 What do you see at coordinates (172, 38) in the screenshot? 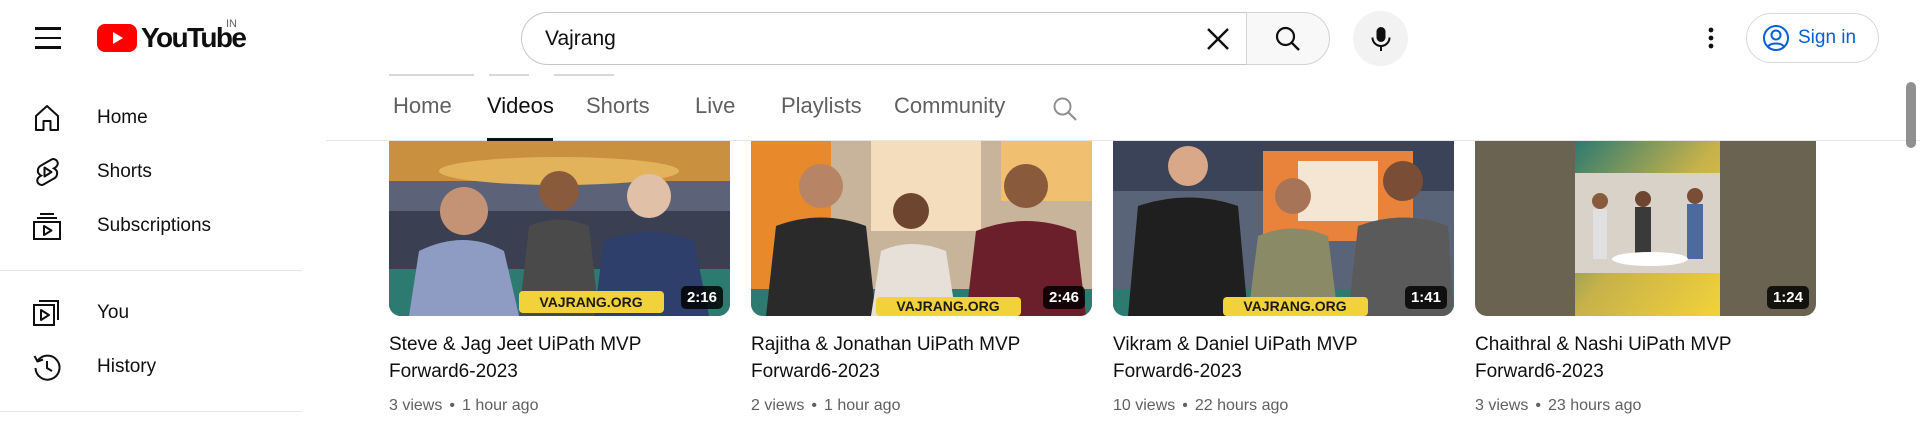
I see `youtube-logo: YouTube` at bounding box center [172, 38].